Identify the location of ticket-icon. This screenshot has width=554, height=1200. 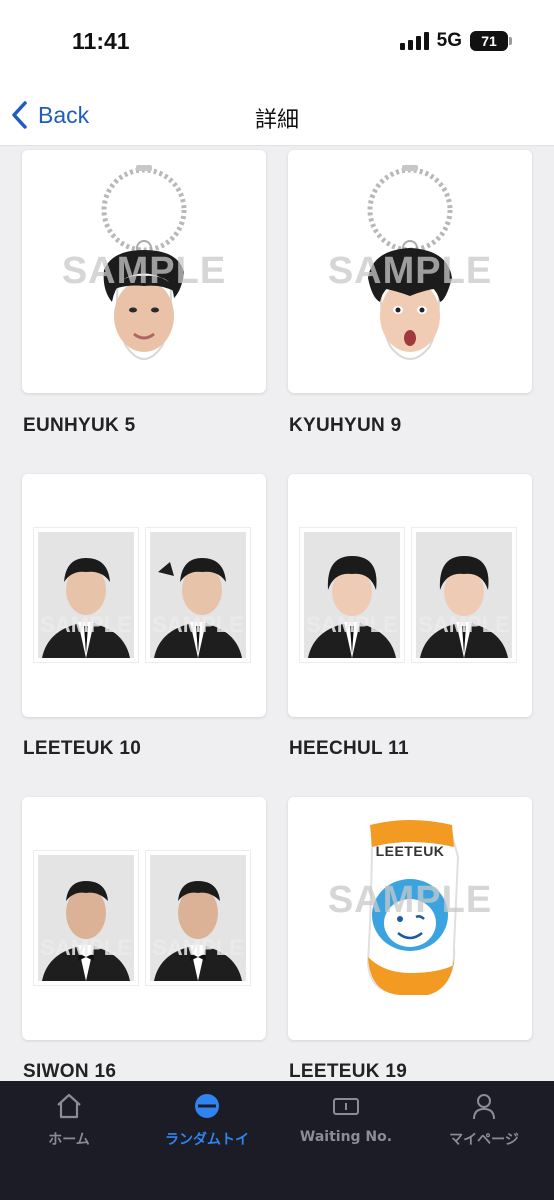
(346, 1106).